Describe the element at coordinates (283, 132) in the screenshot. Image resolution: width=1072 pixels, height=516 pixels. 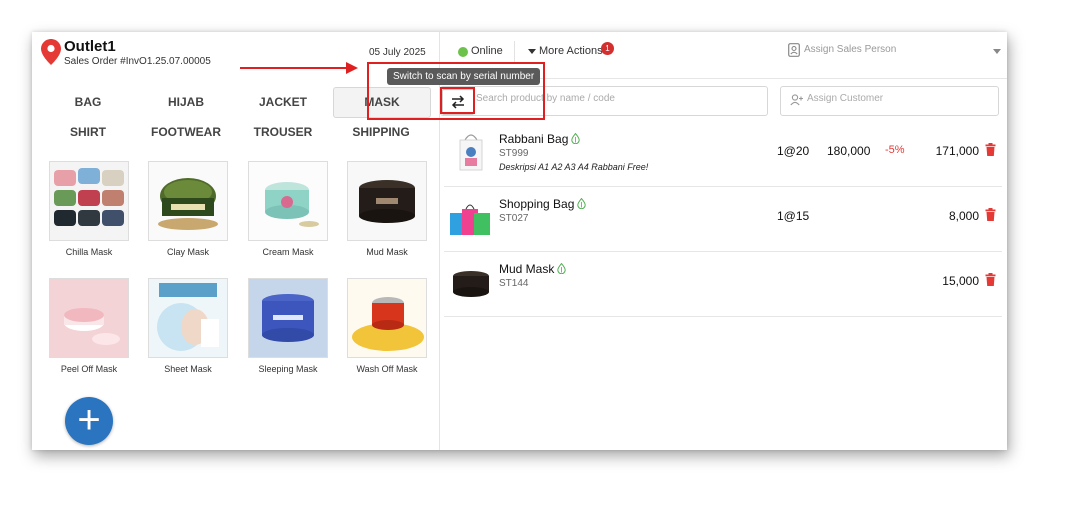
I see `category-trouser: TROUSER` at that location.